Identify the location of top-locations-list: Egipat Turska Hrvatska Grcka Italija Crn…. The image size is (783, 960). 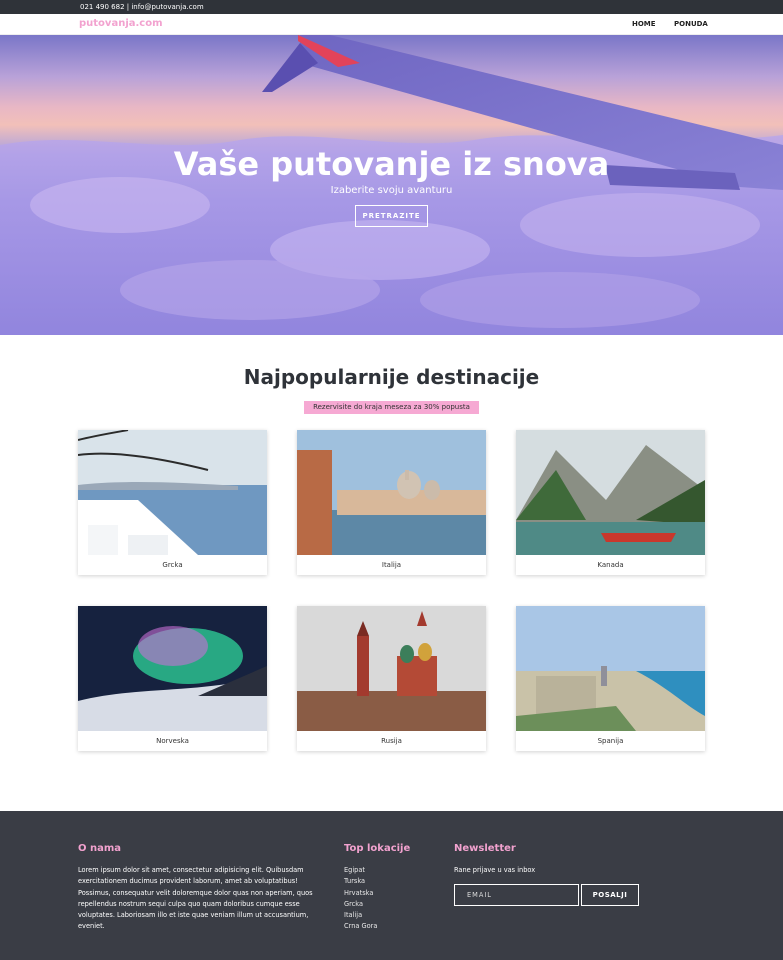
(360, 899).